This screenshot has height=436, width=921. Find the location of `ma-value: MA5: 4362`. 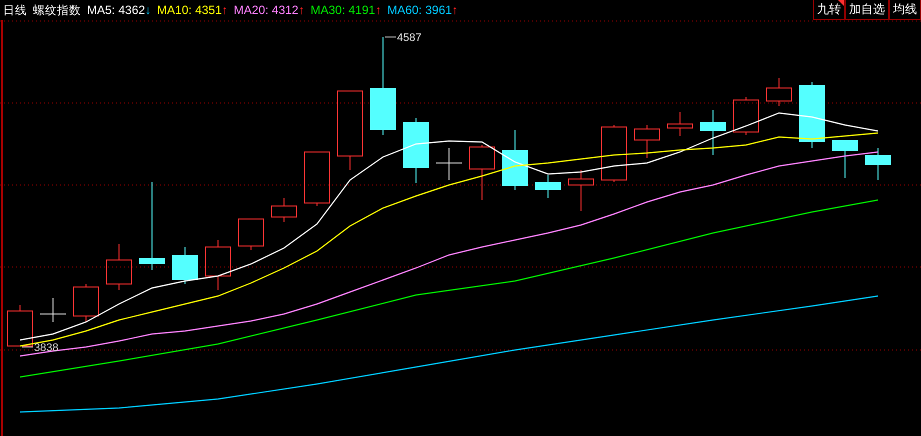

ma-value: MA5: 4362 is located at coordinates (116, 10).